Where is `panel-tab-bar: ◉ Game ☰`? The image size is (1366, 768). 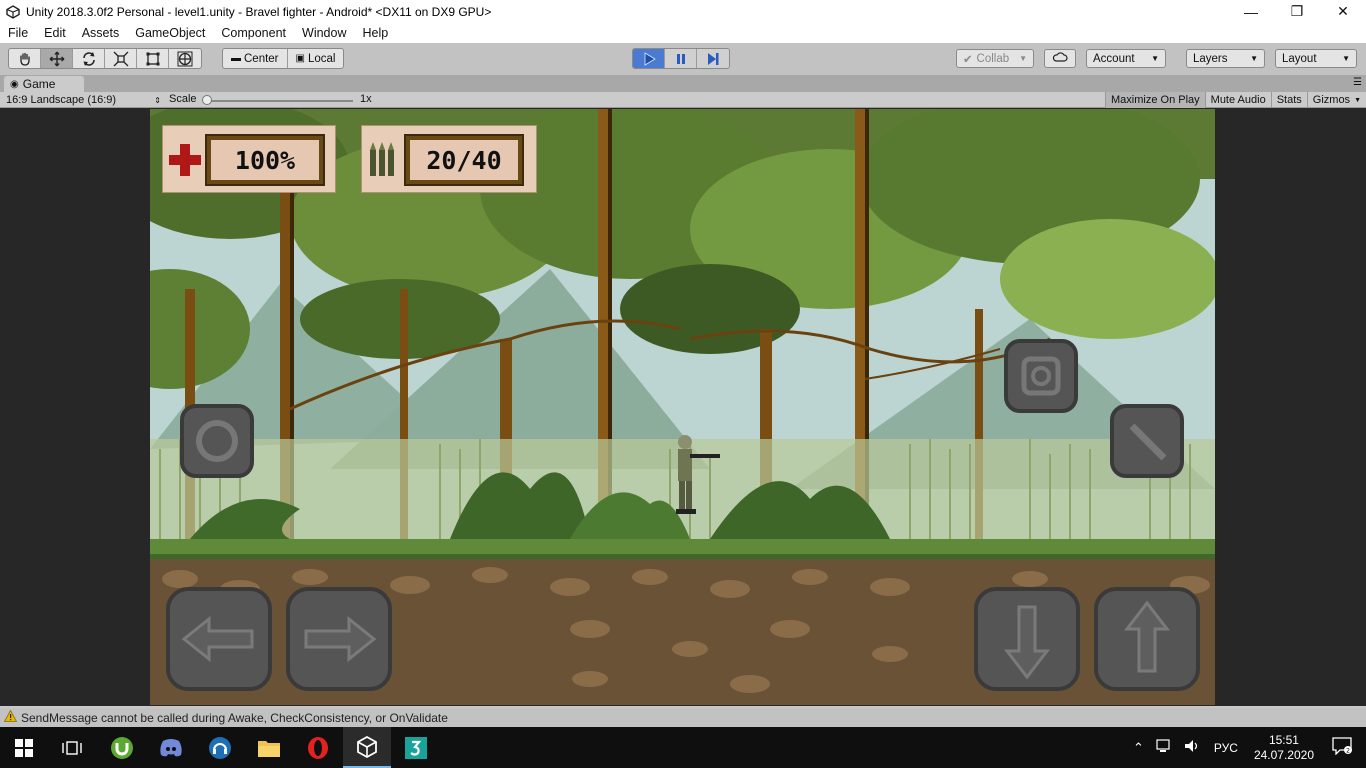
panel-tab-bar: ◉ Game ☰ is located at coordinates (683, 83).